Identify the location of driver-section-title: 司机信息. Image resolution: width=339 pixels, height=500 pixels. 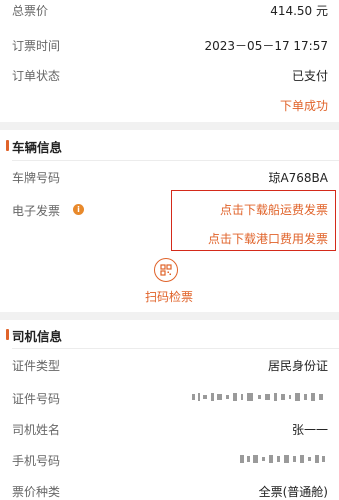
(33, 335).